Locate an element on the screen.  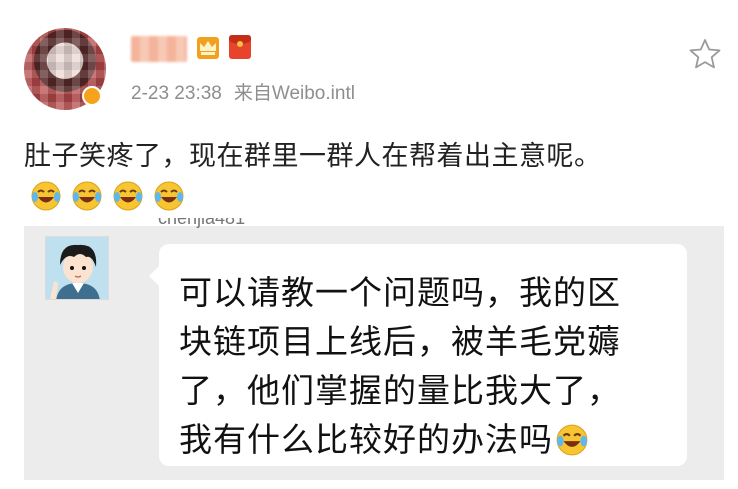
cartoon-boy-icon is located at coordinates (77, 268).